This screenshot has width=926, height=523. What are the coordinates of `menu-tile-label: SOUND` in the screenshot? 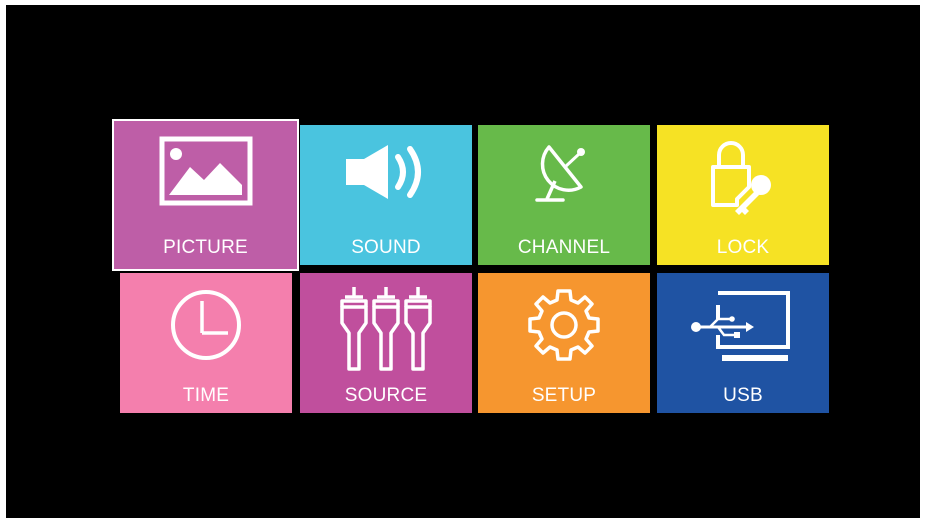 It's located at (386, 247).